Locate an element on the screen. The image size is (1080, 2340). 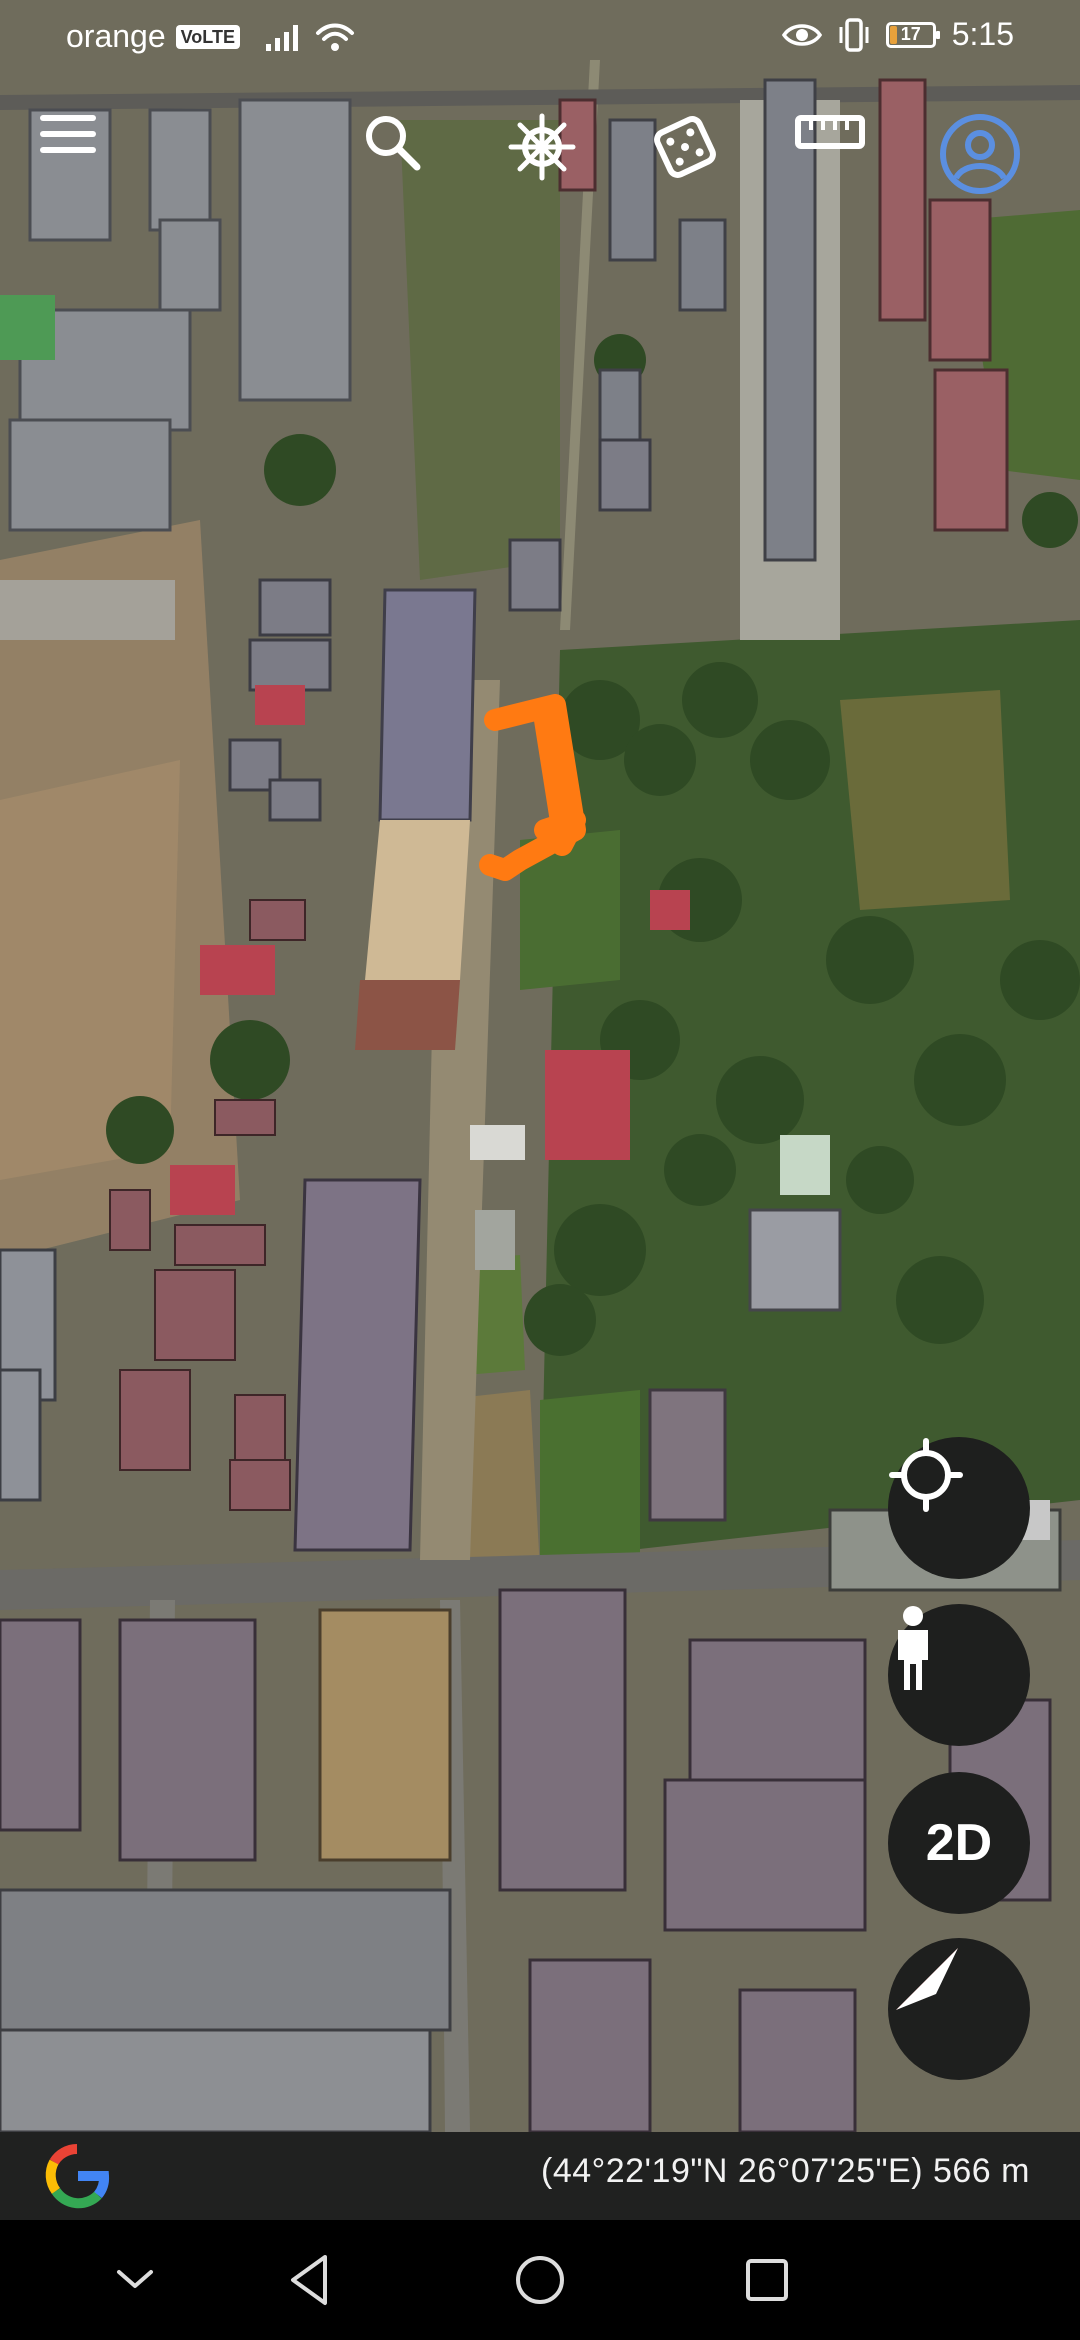
crosshair-icon is located at coordinates (926, 1475).